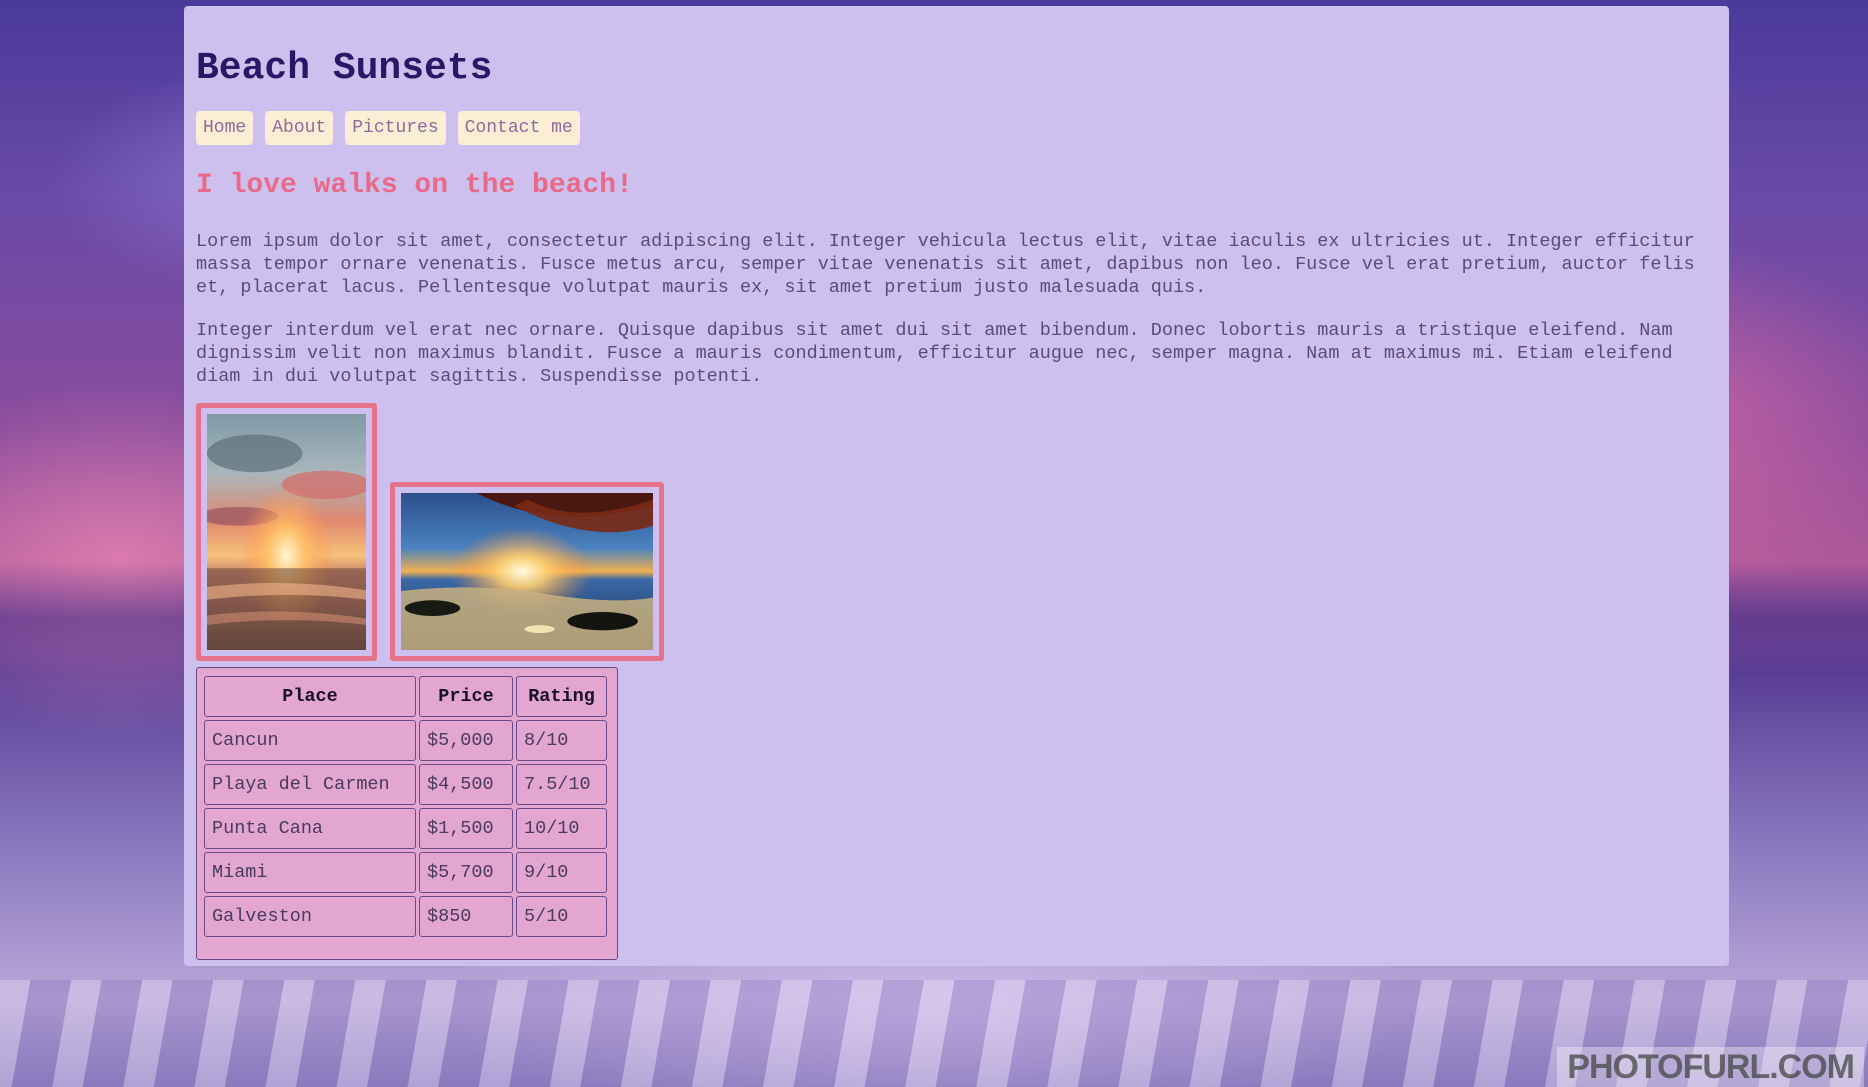  Describe the element at coordinates (299, 128) in the screenshot. I see `nav-about-link: About` at that location.